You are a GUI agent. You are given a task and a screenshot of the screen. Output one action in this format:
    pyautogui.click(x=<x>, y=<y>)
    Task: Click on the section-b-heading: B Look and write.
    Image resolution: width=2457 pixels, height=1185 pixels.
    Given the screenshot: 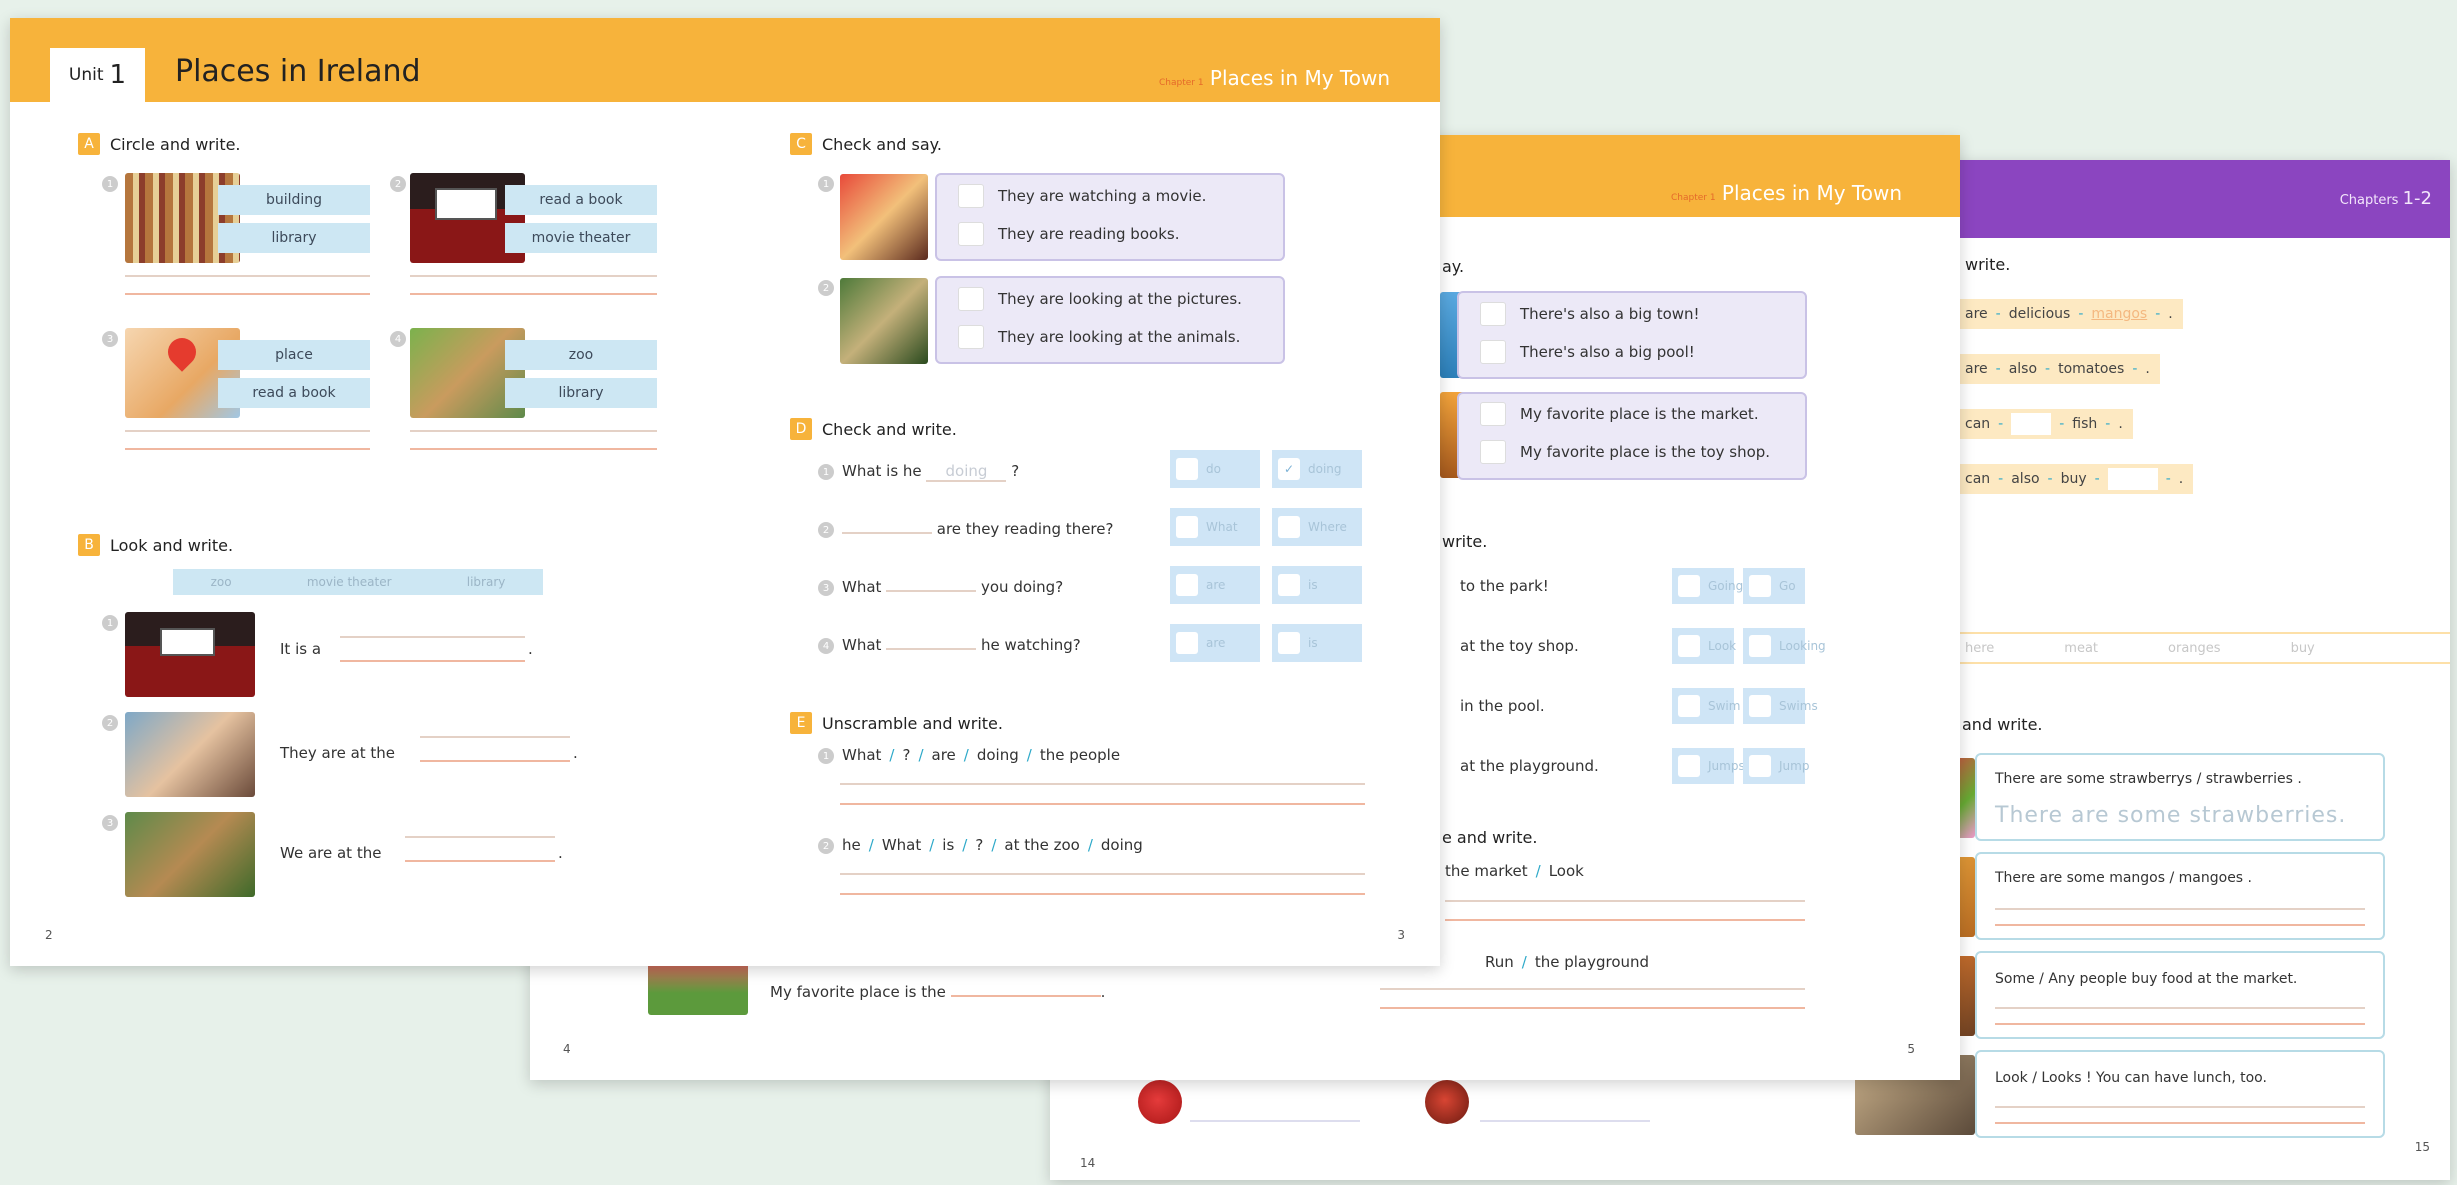 What is the action you would take?
    pyautogui.click(x=155, y=545)
    